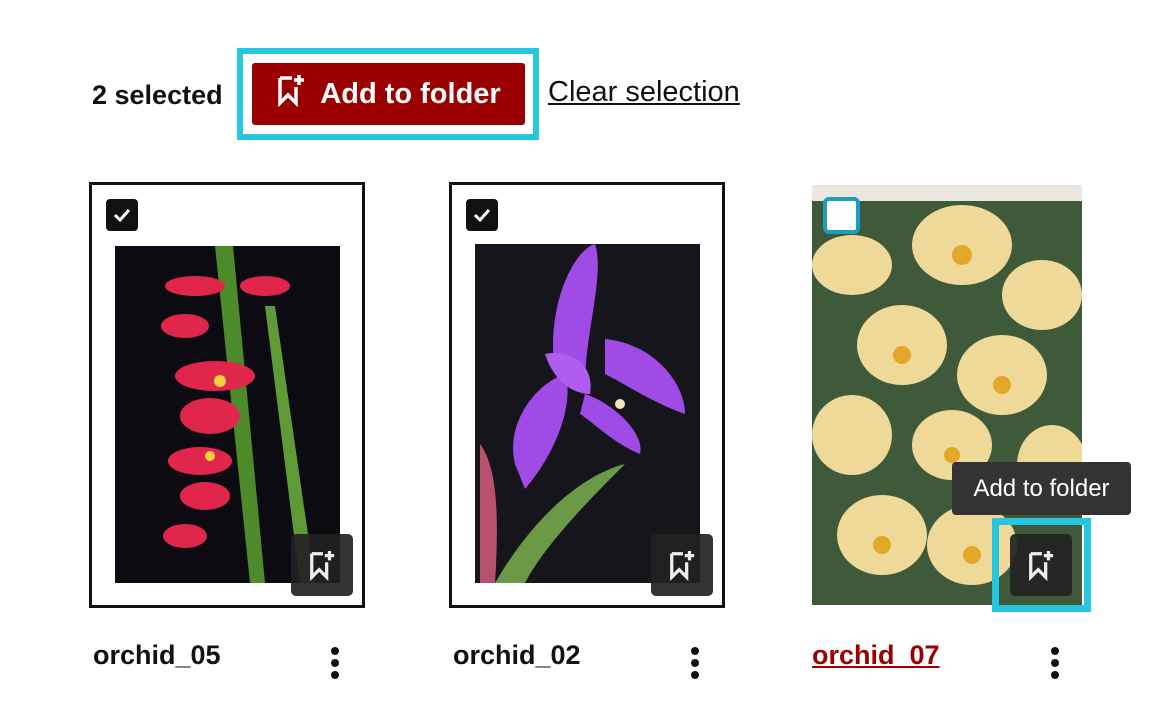 This screenshot has width=1165, height=728. What do you see at coordinates (157, 655) in the screenshot?
I see `item-name: orchid_05` at bounding box center [157, 655].